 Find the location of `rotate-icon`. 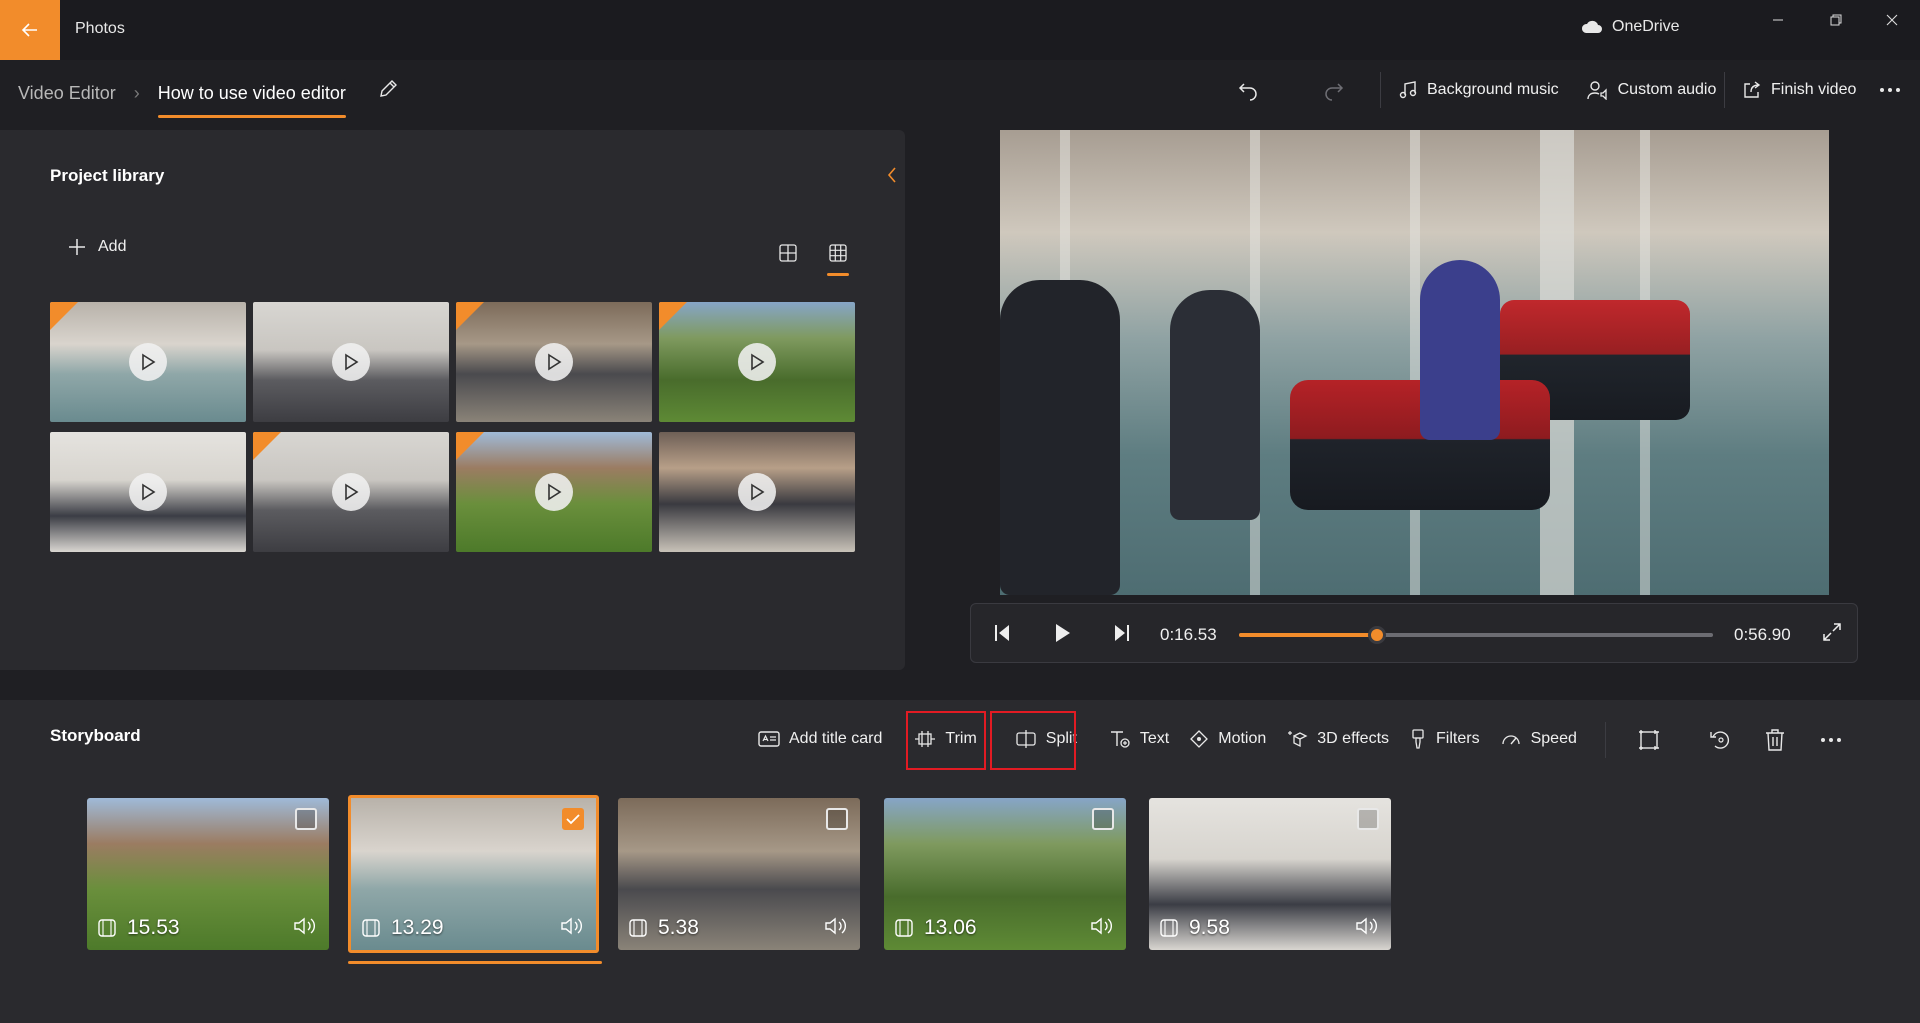

rotate-icon is located at coordinates (1720, 740).